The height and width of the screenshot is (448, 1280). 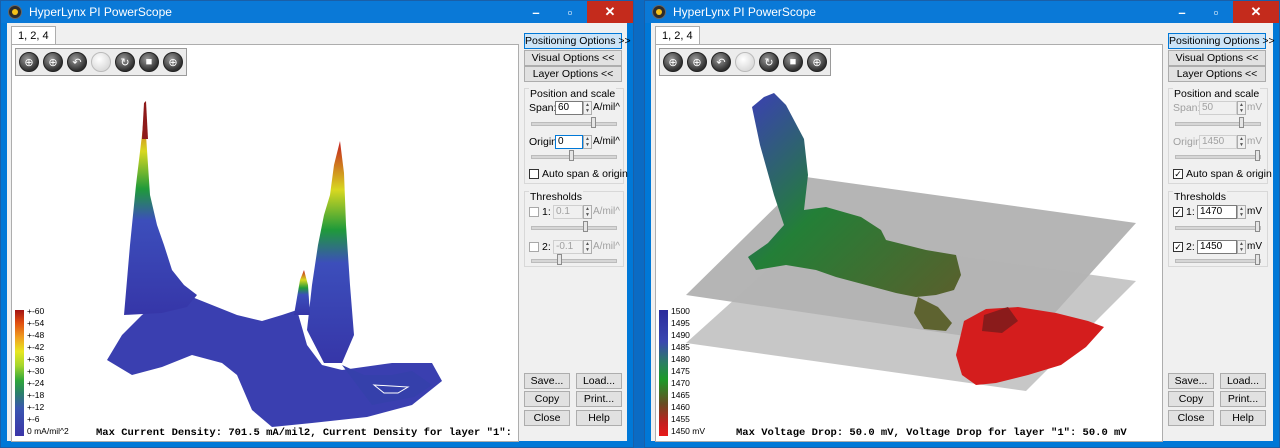 I want to click on legend-label: 1455, so click(x=680, y=419).